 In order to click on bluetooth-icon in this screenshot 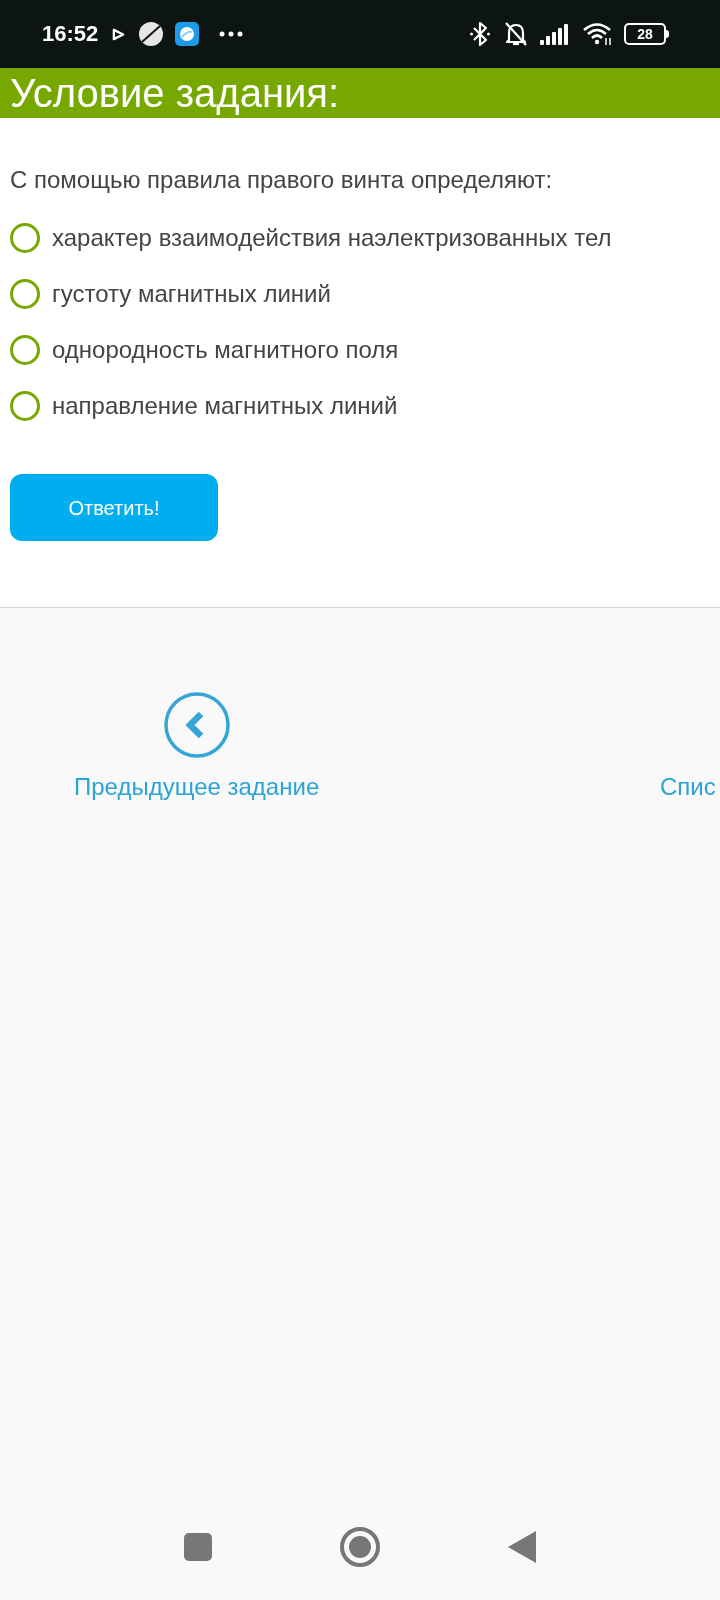, I will do `click(480, 34)`.